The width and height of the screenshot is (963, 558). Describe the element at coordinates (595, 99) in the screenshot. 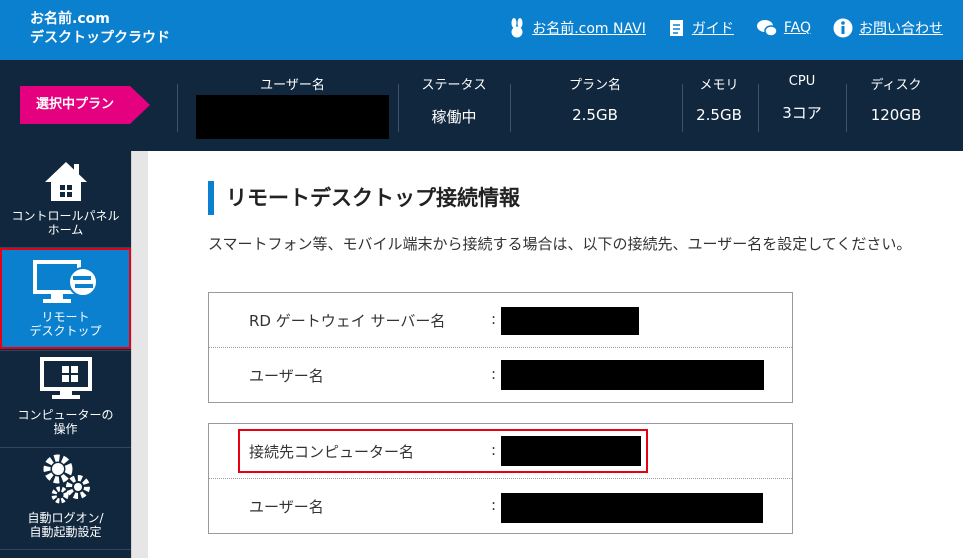

I see `plan-name: プラン名 2.5GB` at that location.